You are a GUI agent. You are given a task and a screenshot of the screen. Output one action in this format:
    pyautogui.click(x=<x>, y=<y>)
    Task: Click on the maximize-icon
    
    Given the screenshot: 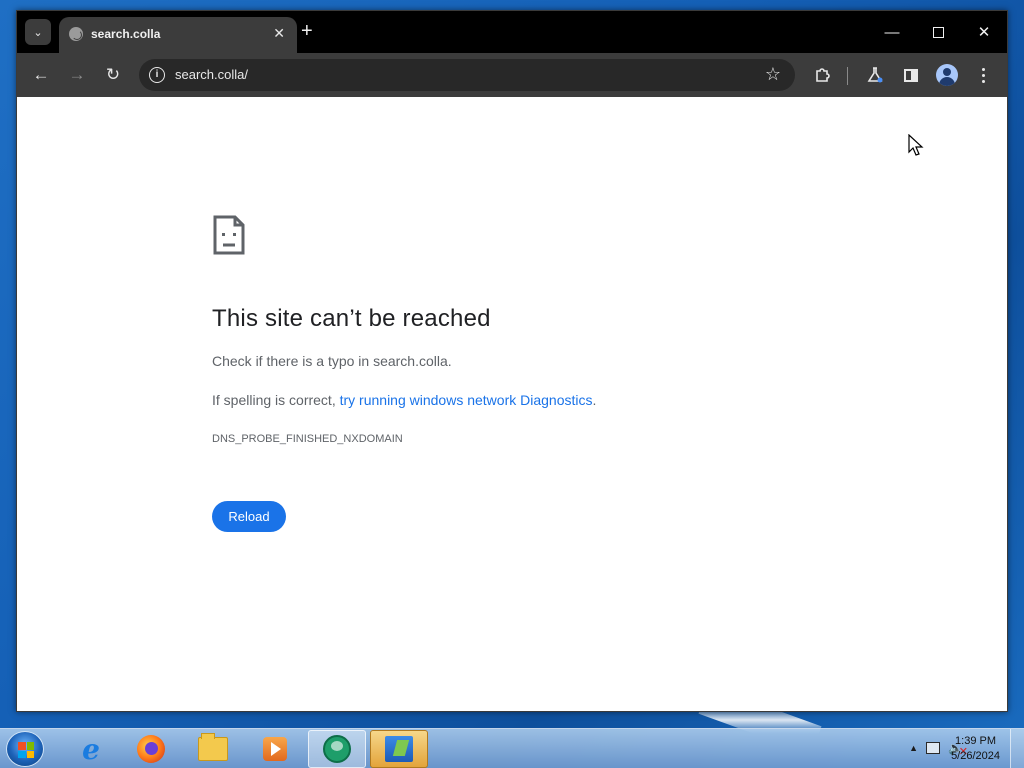 What is the action you would take?
    pyautogui.click(x=938, y=32)
    